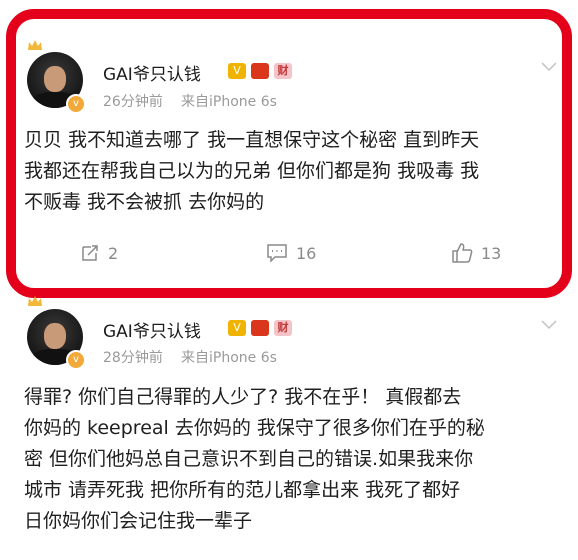 This screenshot has height=560, width=578. Describe the element at coordinates (242, 490) in the screenshot. I see `post-line: 城市 请弄死我 把你所有的范儿都拿出来 我死了都好` at that location.